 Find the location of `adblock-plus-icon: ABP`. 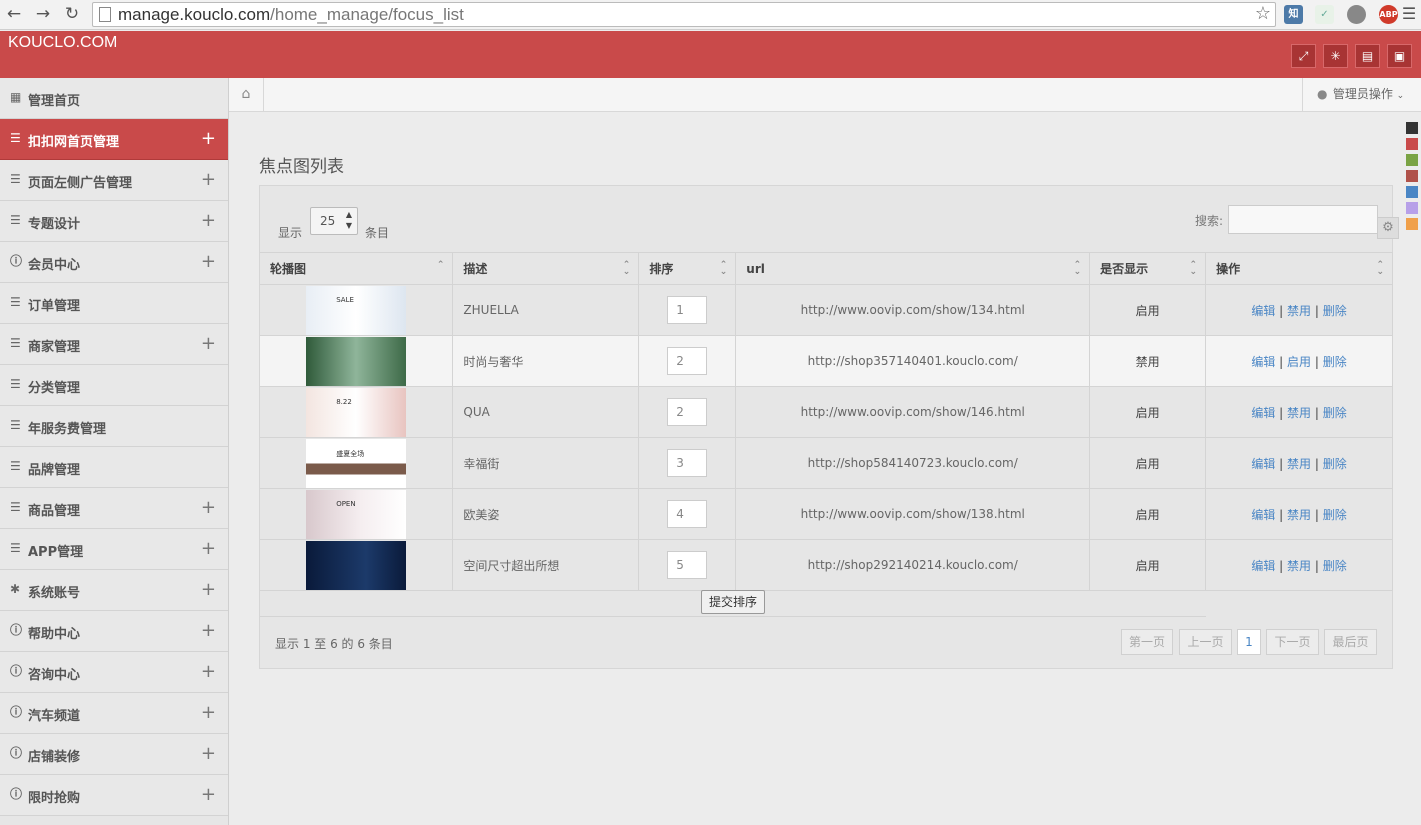

adblock-plus-icon: ABP is located at coordinates (1388, 14).